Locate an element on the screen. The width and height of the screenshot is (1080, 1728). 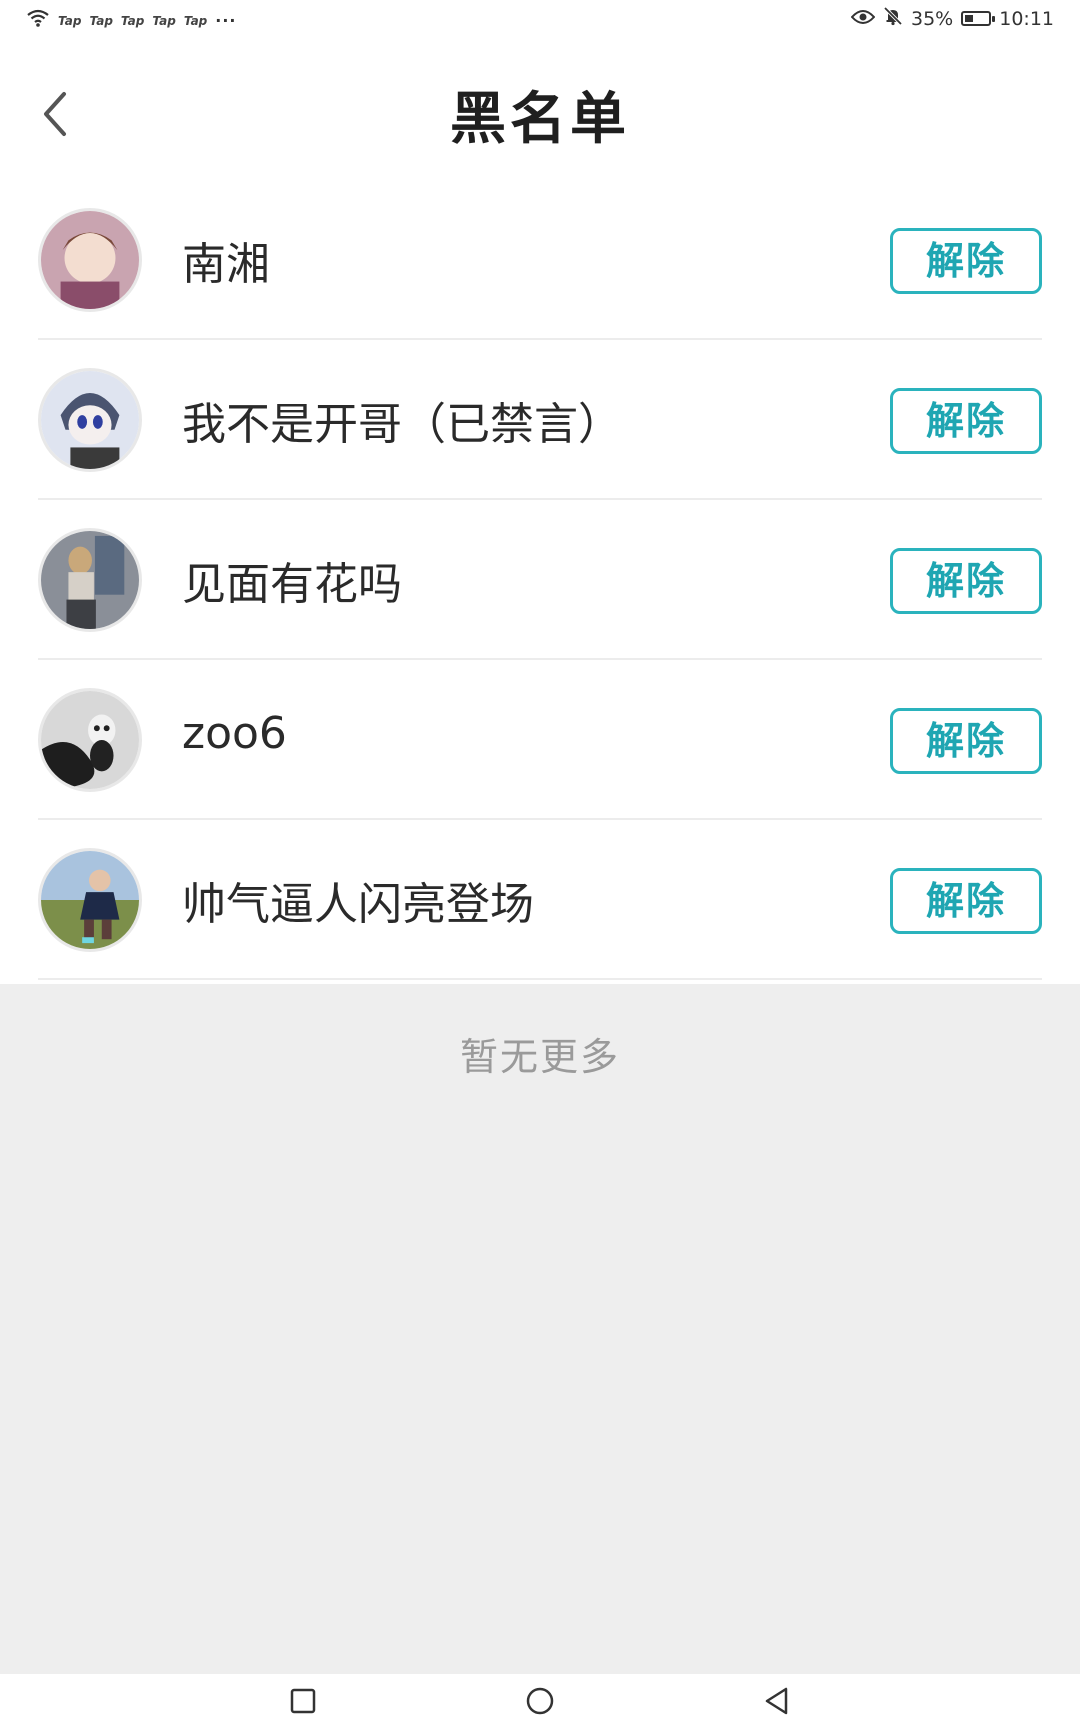
home-button is located at coordinates (540, 1701).